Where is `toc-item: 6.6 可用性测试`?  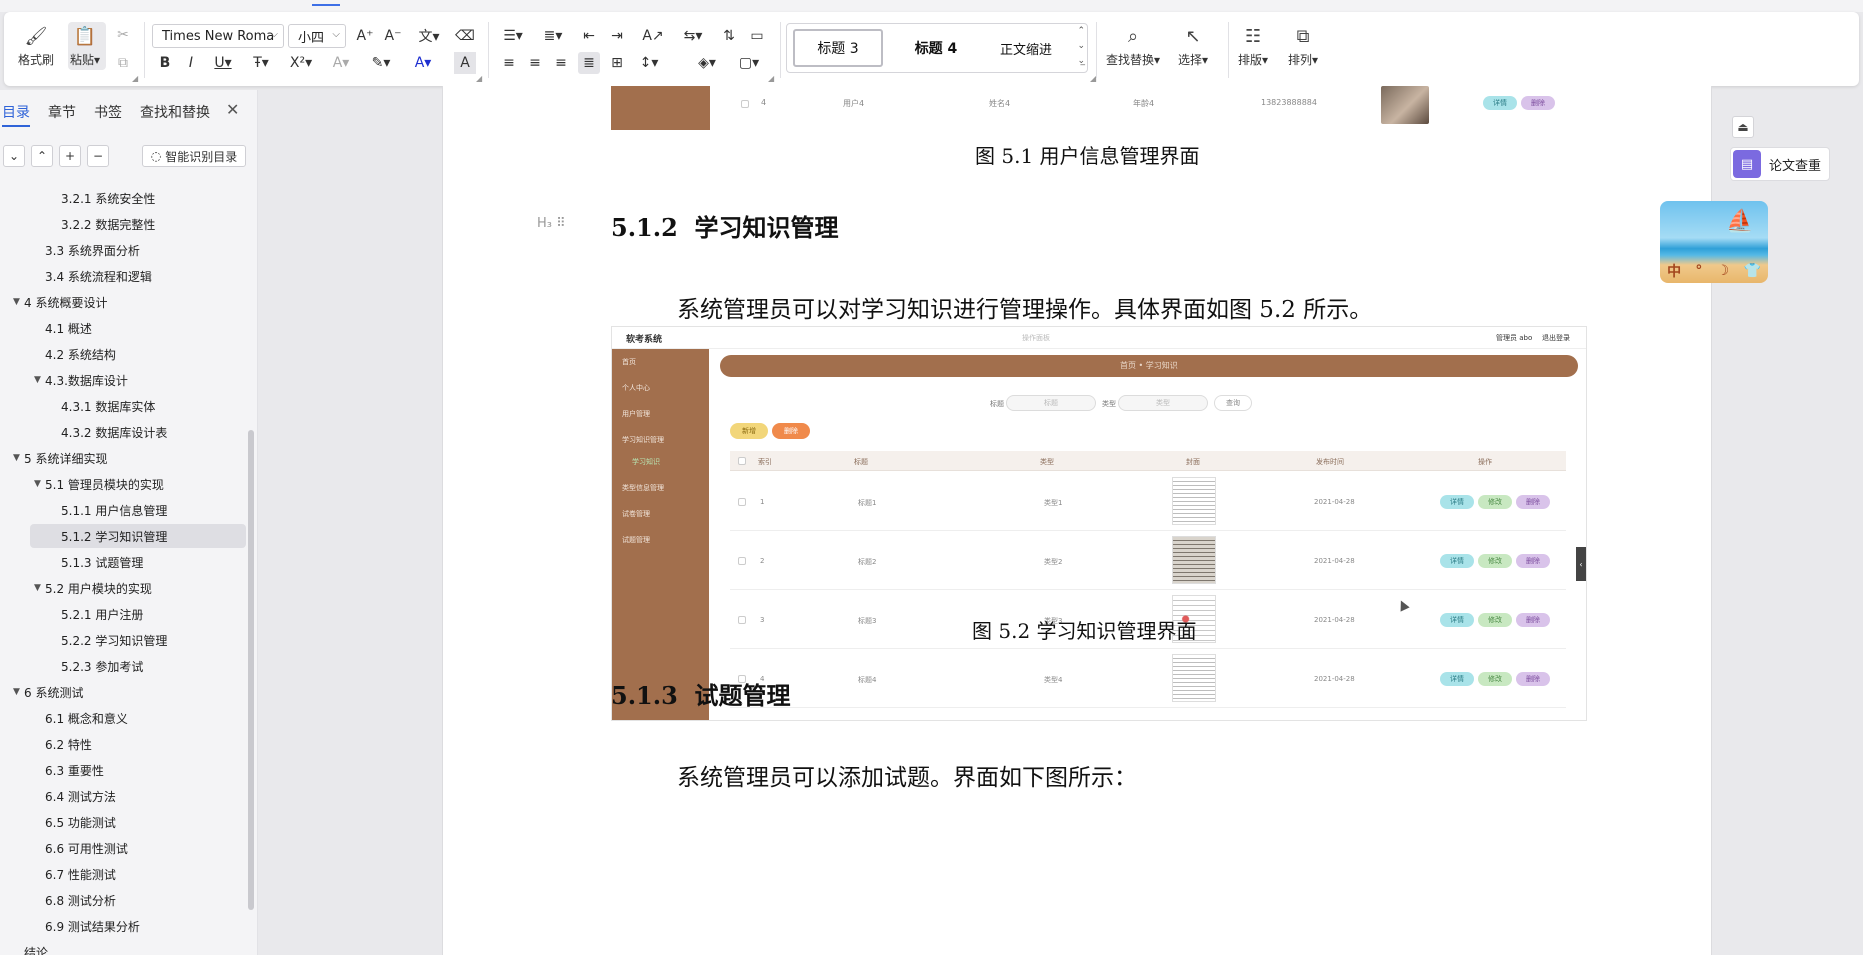
toc-item: 6.6 可用性测试 is located at coordinates (123, 848).